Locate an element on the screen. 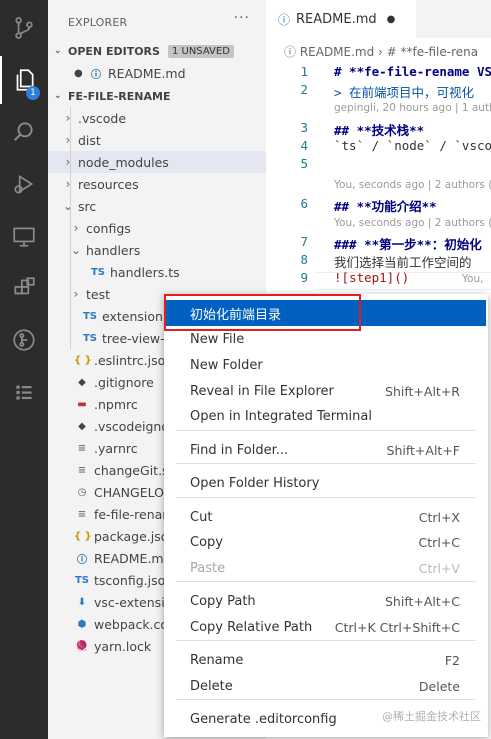  line-number: 5 is located at coordinates (304, 163).